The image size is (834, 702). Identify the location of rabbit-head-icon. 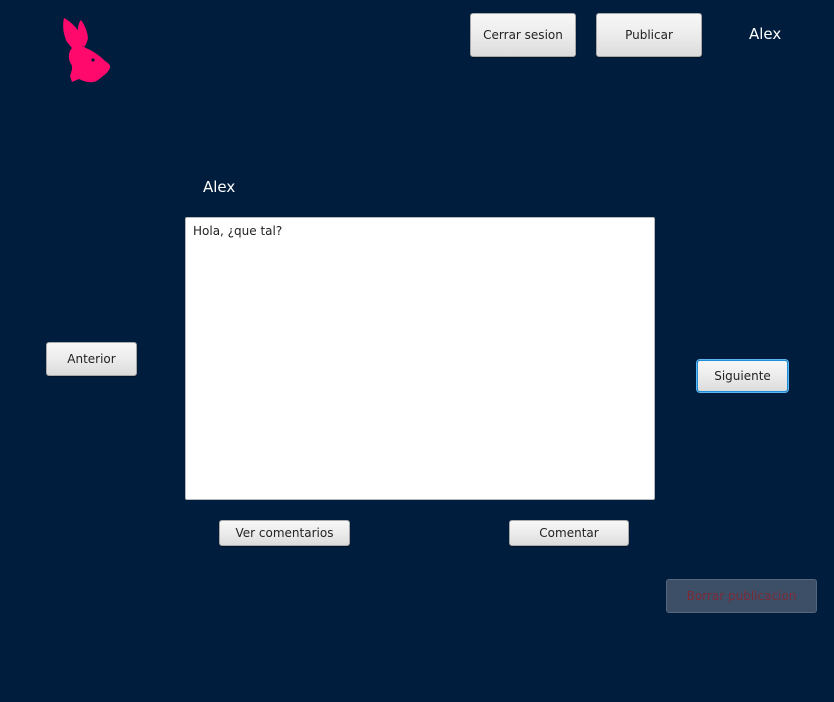
(87, 50).